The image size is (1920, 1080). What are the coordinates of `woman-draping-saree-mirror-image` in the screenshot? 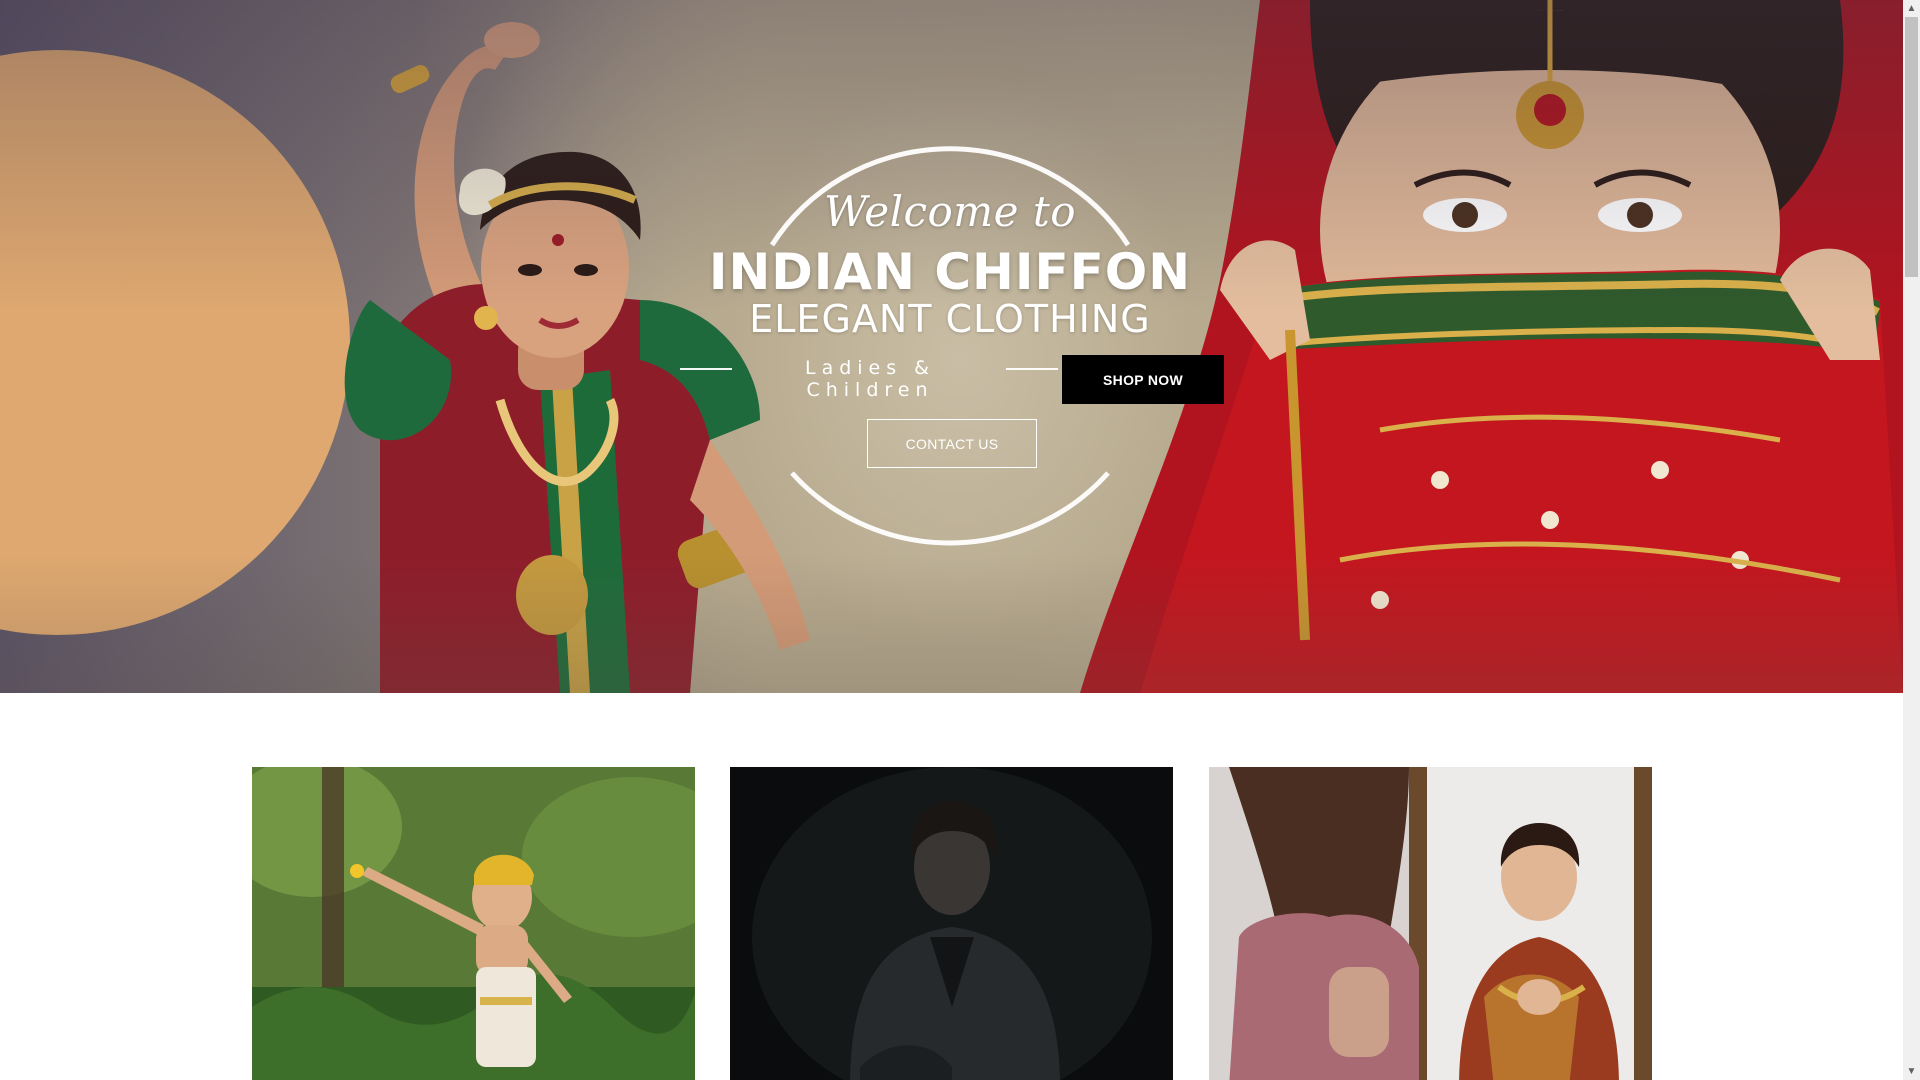 It's located at (1430, 923).